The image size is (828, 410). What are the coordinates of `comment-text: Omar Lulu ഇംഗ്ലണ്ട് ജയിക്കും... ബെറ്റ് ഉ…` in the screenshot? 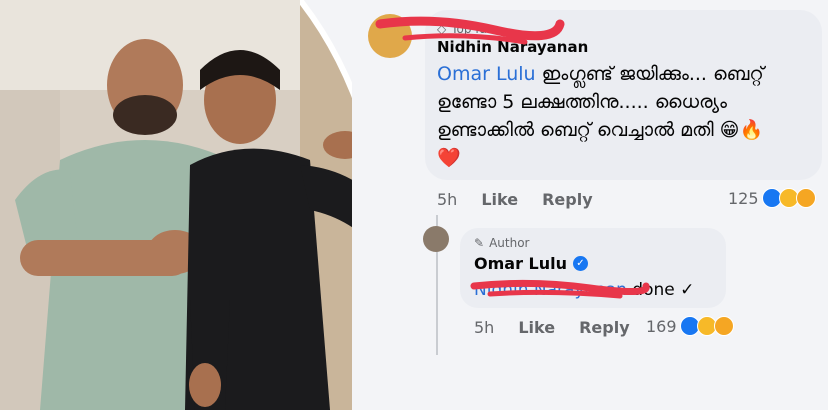 It's located at (627, 116).